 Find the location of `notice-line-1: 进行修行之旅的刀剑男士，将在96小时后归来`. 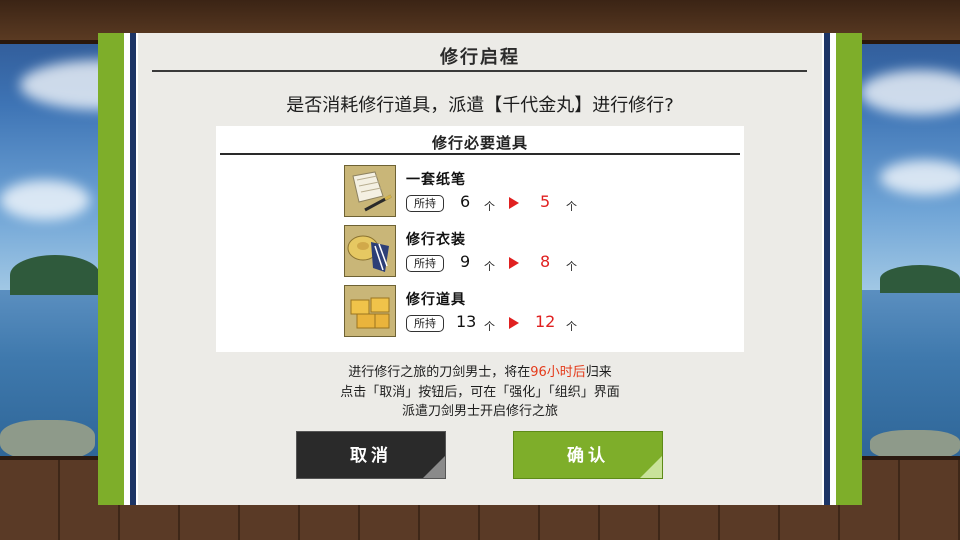

notice-line-1: 进行修行之旅的刀剑男士，将在96小时后归来 is located at coordinates (480, 370).